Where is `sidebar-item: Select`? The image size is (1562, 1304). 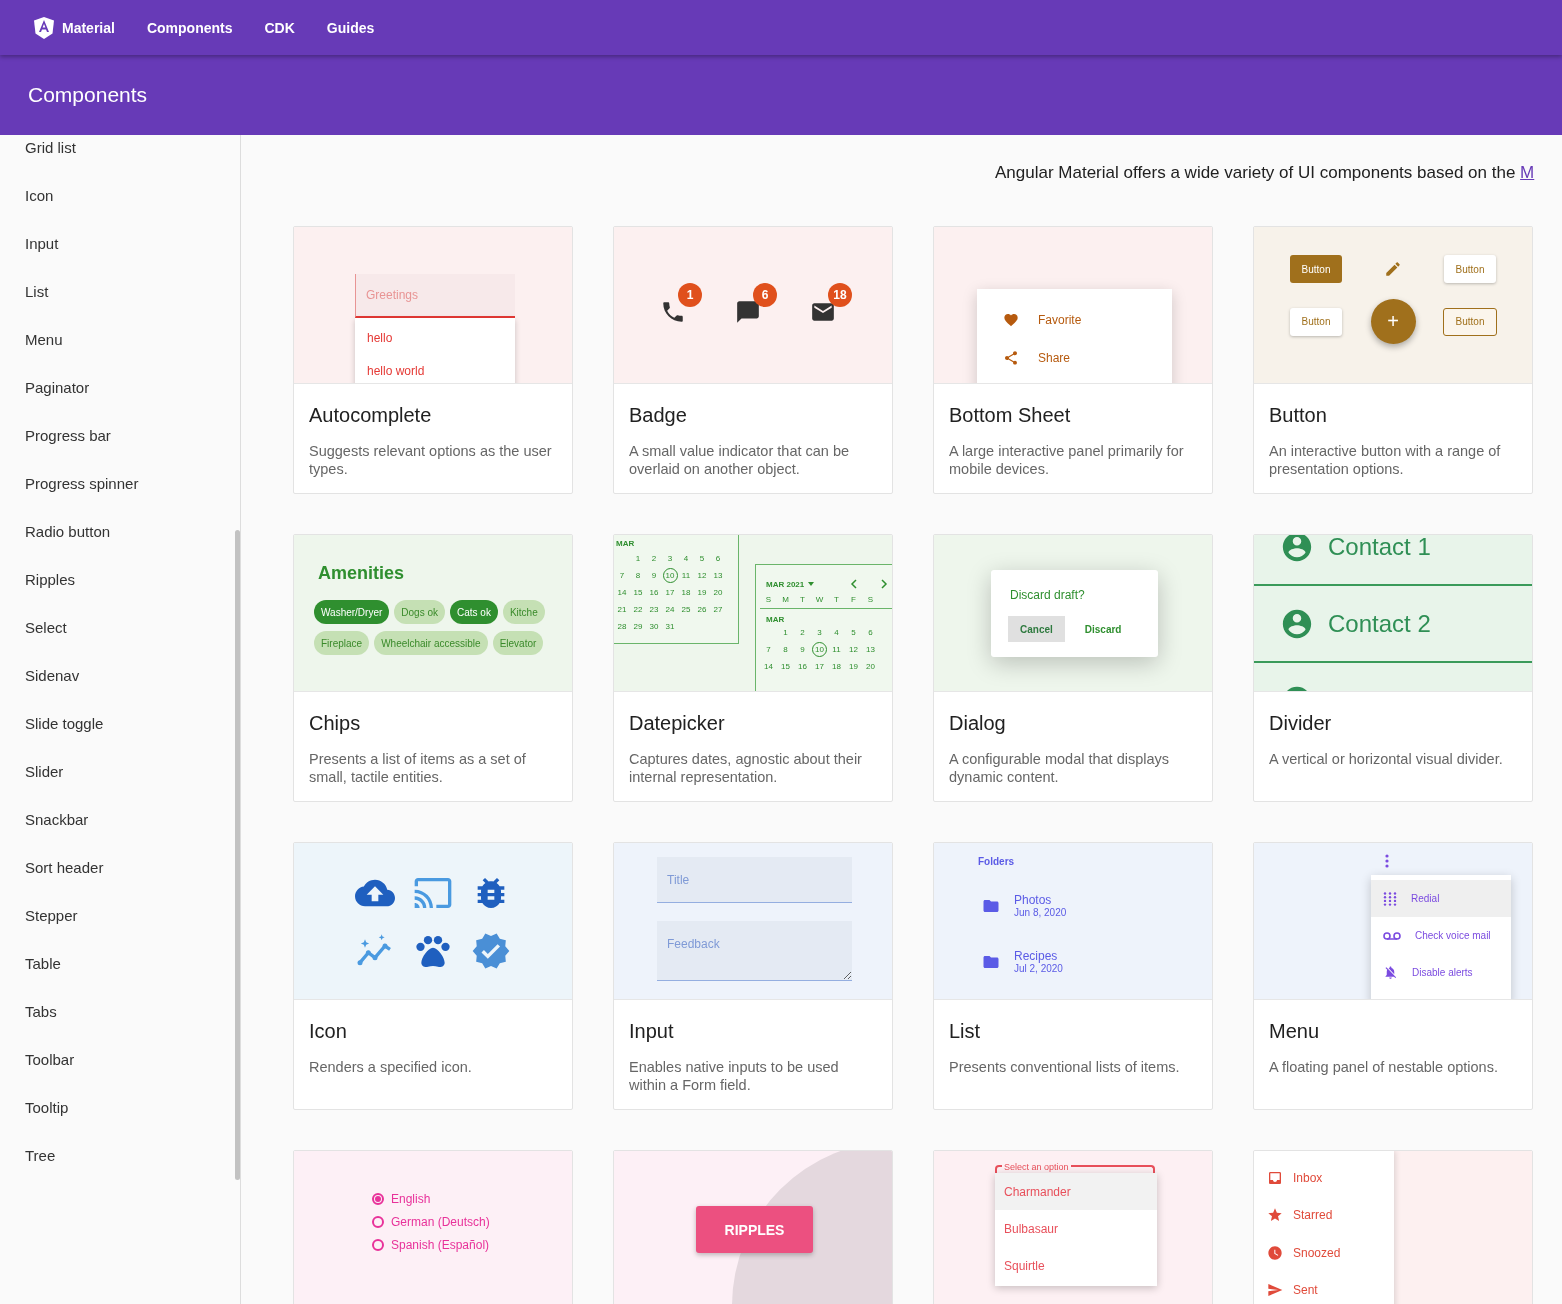 sidebar-item: Select is located at coordinates (116, 627).